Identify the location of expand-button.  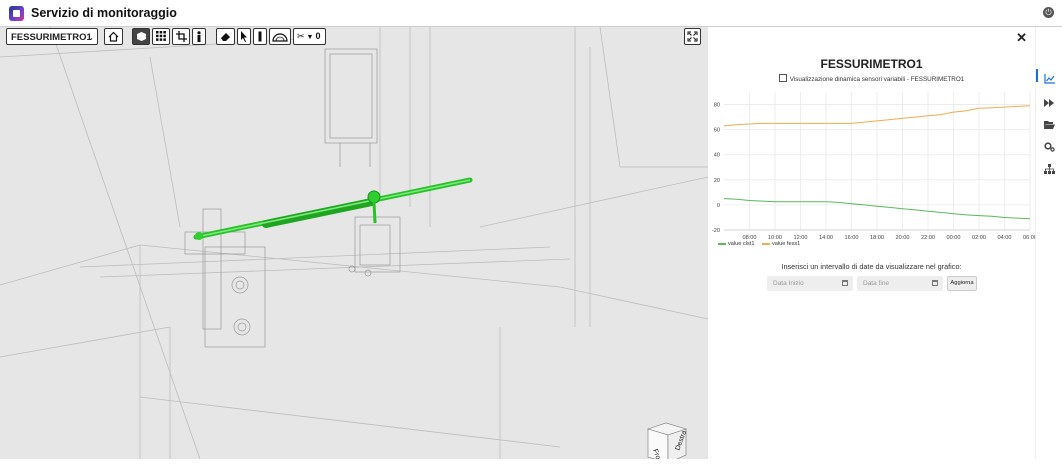
(692, 36).